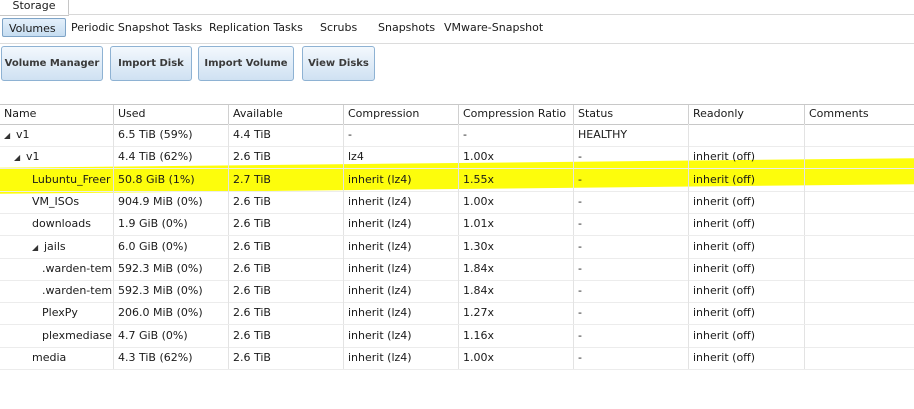 The width and height of the screenshot is (914, 409). Describe the element at coordinates (57, 114) in the screenshot. I see `column-header-name: Name` at that location.